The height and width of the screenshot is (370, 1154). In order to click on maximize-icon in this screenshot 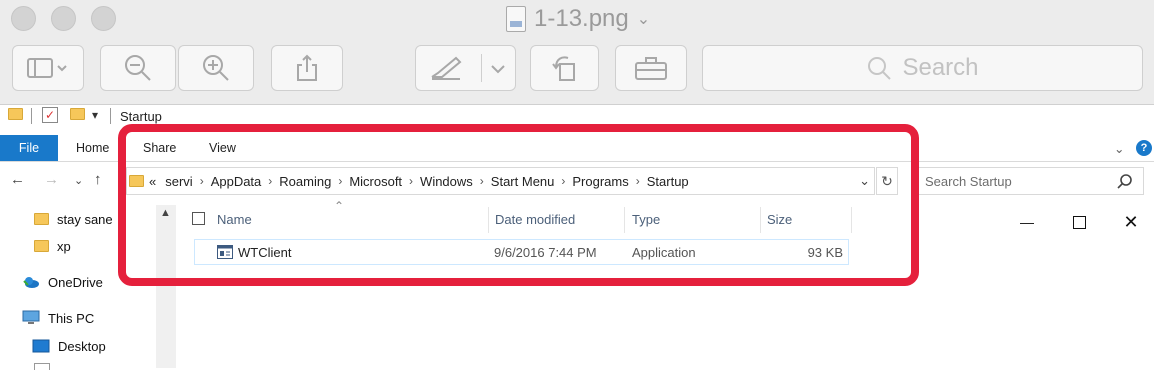, I will do `click(1079, 222)`.